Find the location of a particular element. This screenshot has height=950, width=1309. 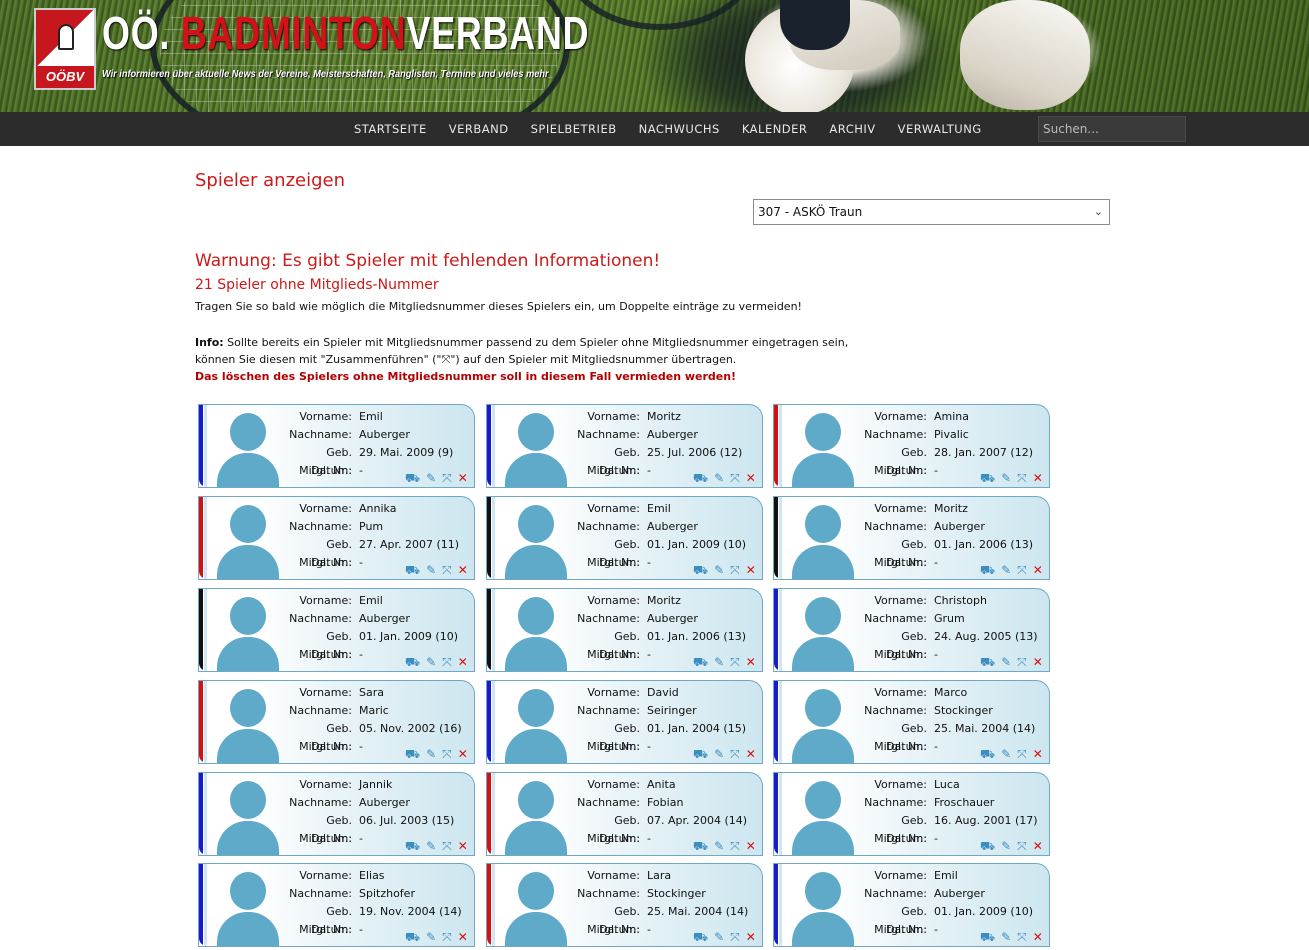

nav-item-nachwuchs: NACHWUCHS is located at coordinates (679, 129).